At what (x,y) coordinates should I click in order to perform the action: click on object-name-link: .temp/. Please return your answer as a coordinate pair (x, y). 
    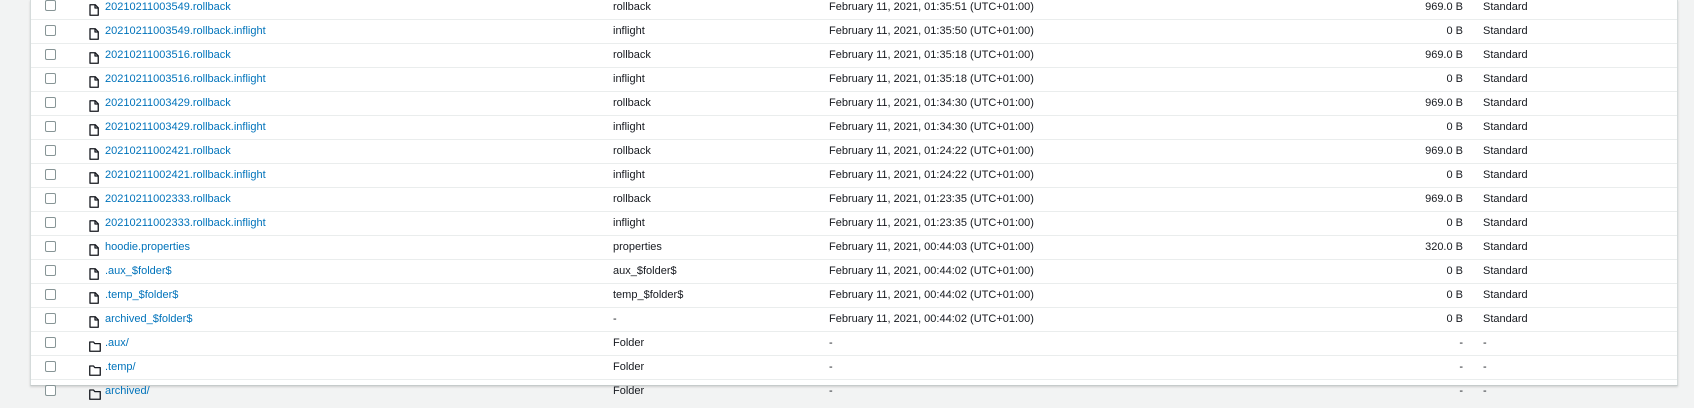
    Looking at the image, I should click on (120, 367).